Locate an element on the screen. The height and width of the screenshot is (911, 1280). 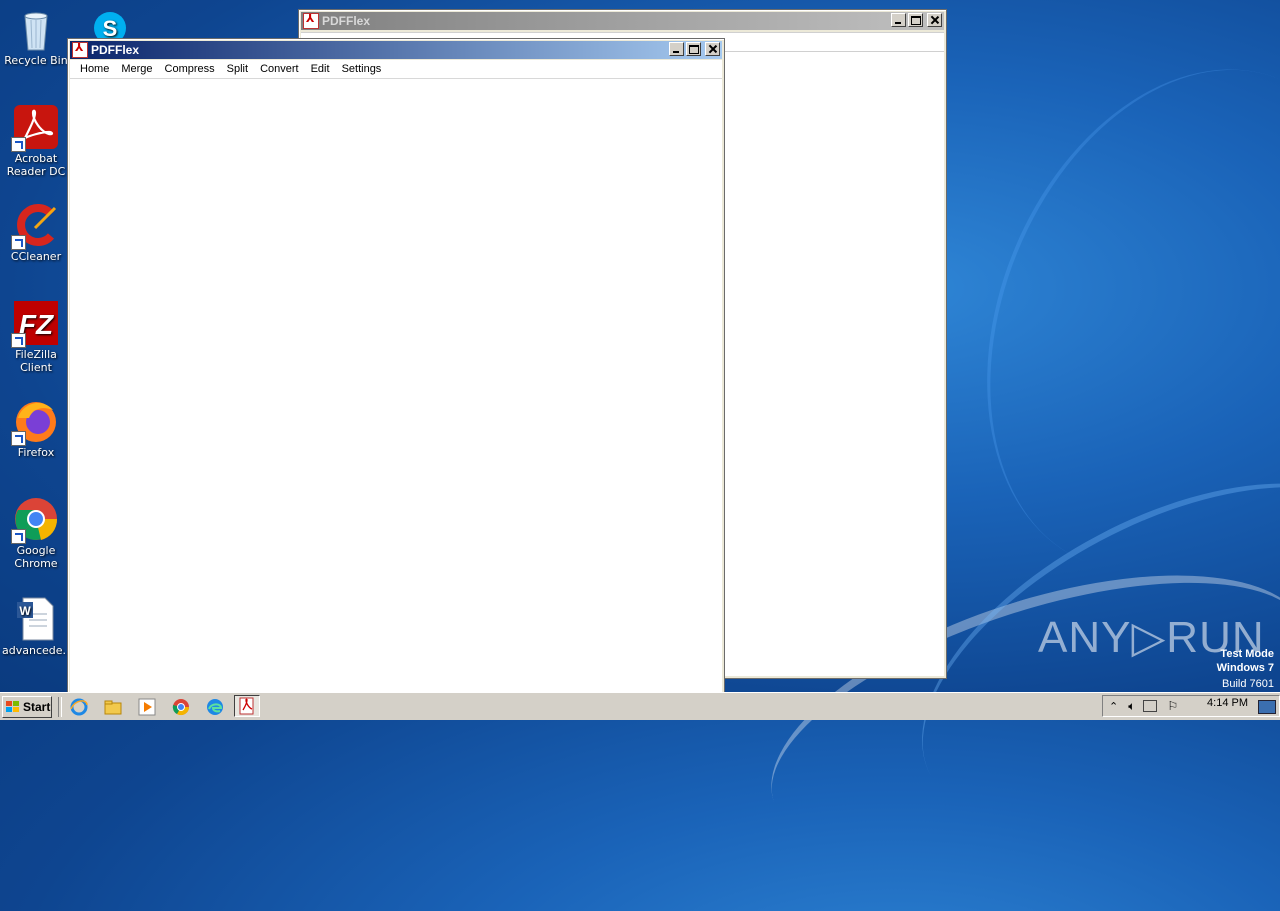
action-center-flag-icon: ⚐ is located at coordinates (1172, 706).